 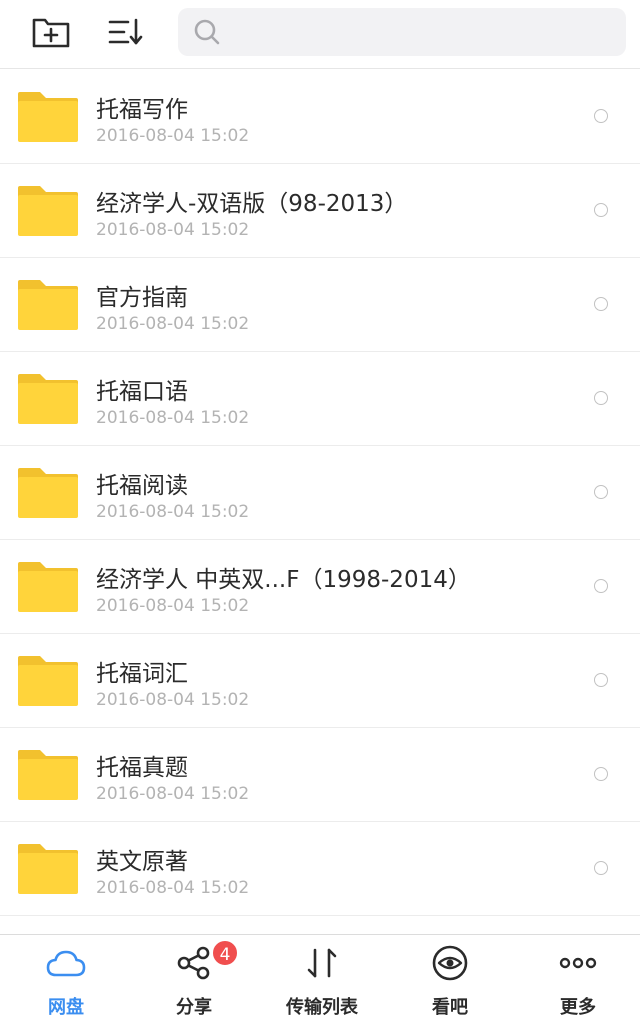 What do you see at coordinates (252, 204) in the screenshot?
I see `file-name: 经济学人-双语版（98-2013）` at bounding box center [252, 204].